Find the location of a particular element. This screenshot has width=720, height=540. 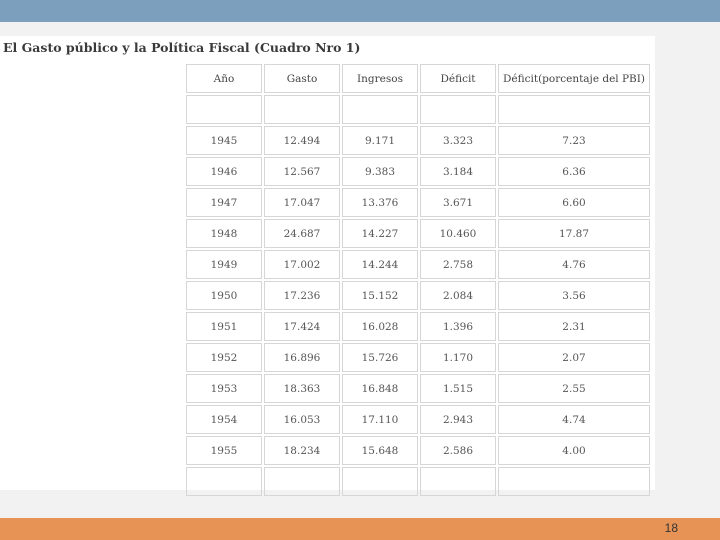

table-cell: 1948 is located at coordinates (224, 233).